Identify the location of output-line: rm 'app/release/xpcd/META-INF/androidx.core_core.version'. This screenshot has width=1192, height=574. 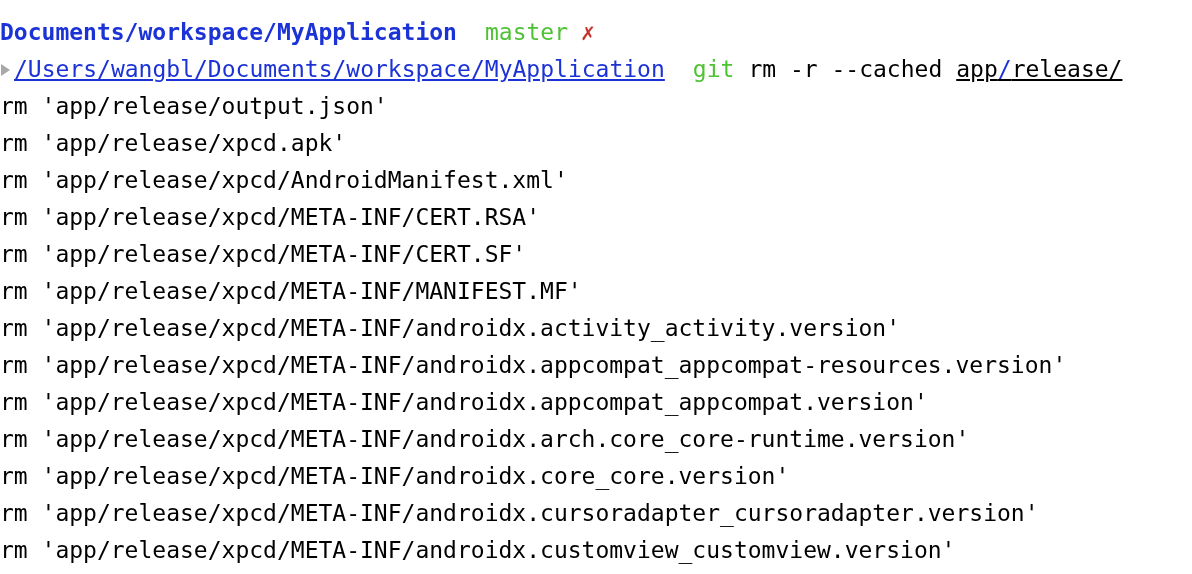
(395, 476).